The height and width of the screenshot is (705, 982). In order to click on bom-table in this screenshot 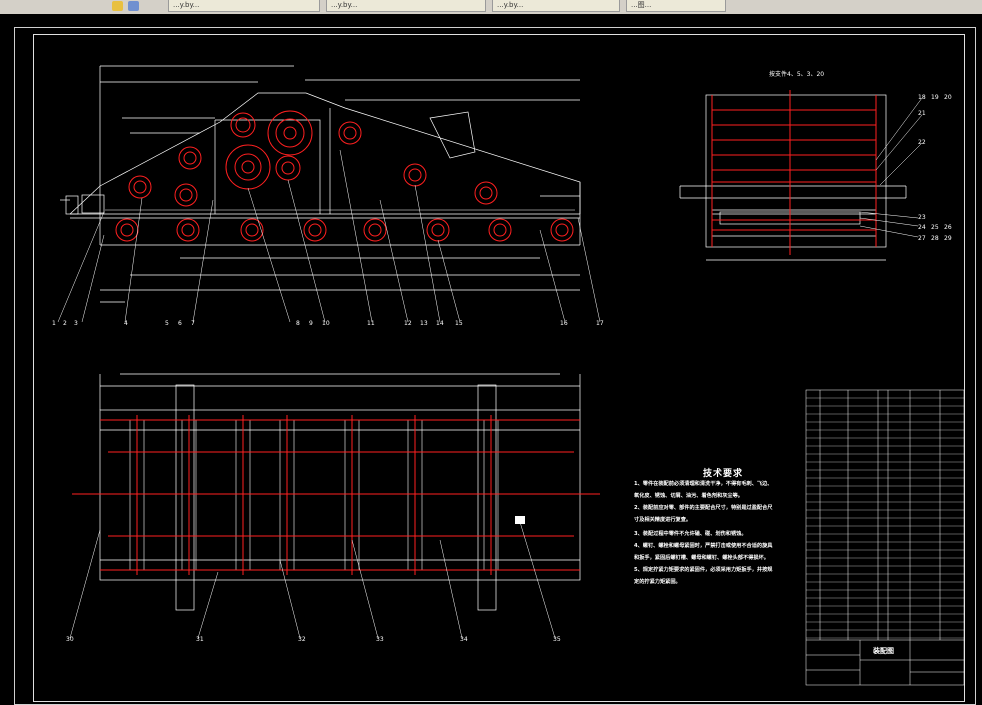, I will do `click(885, 537)`.